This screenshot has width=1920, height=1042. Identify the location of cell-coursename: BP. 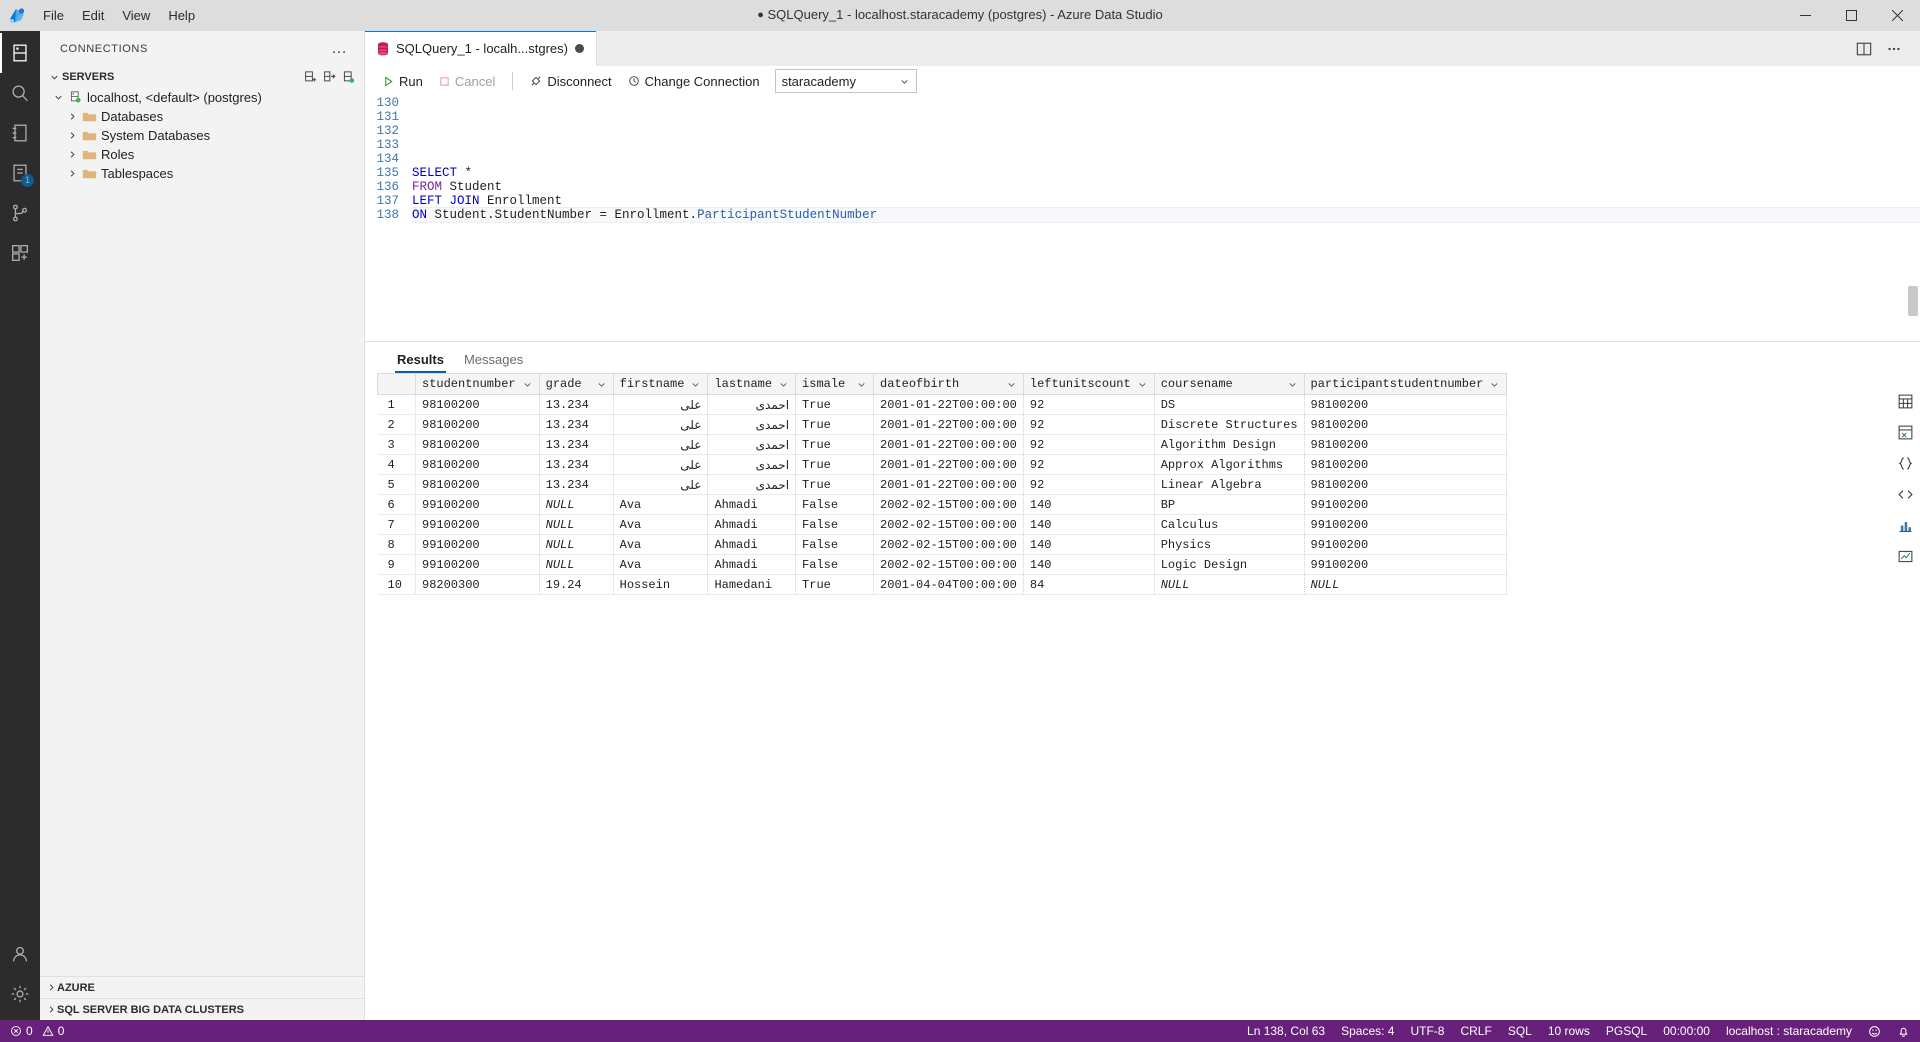
(1229, 504).